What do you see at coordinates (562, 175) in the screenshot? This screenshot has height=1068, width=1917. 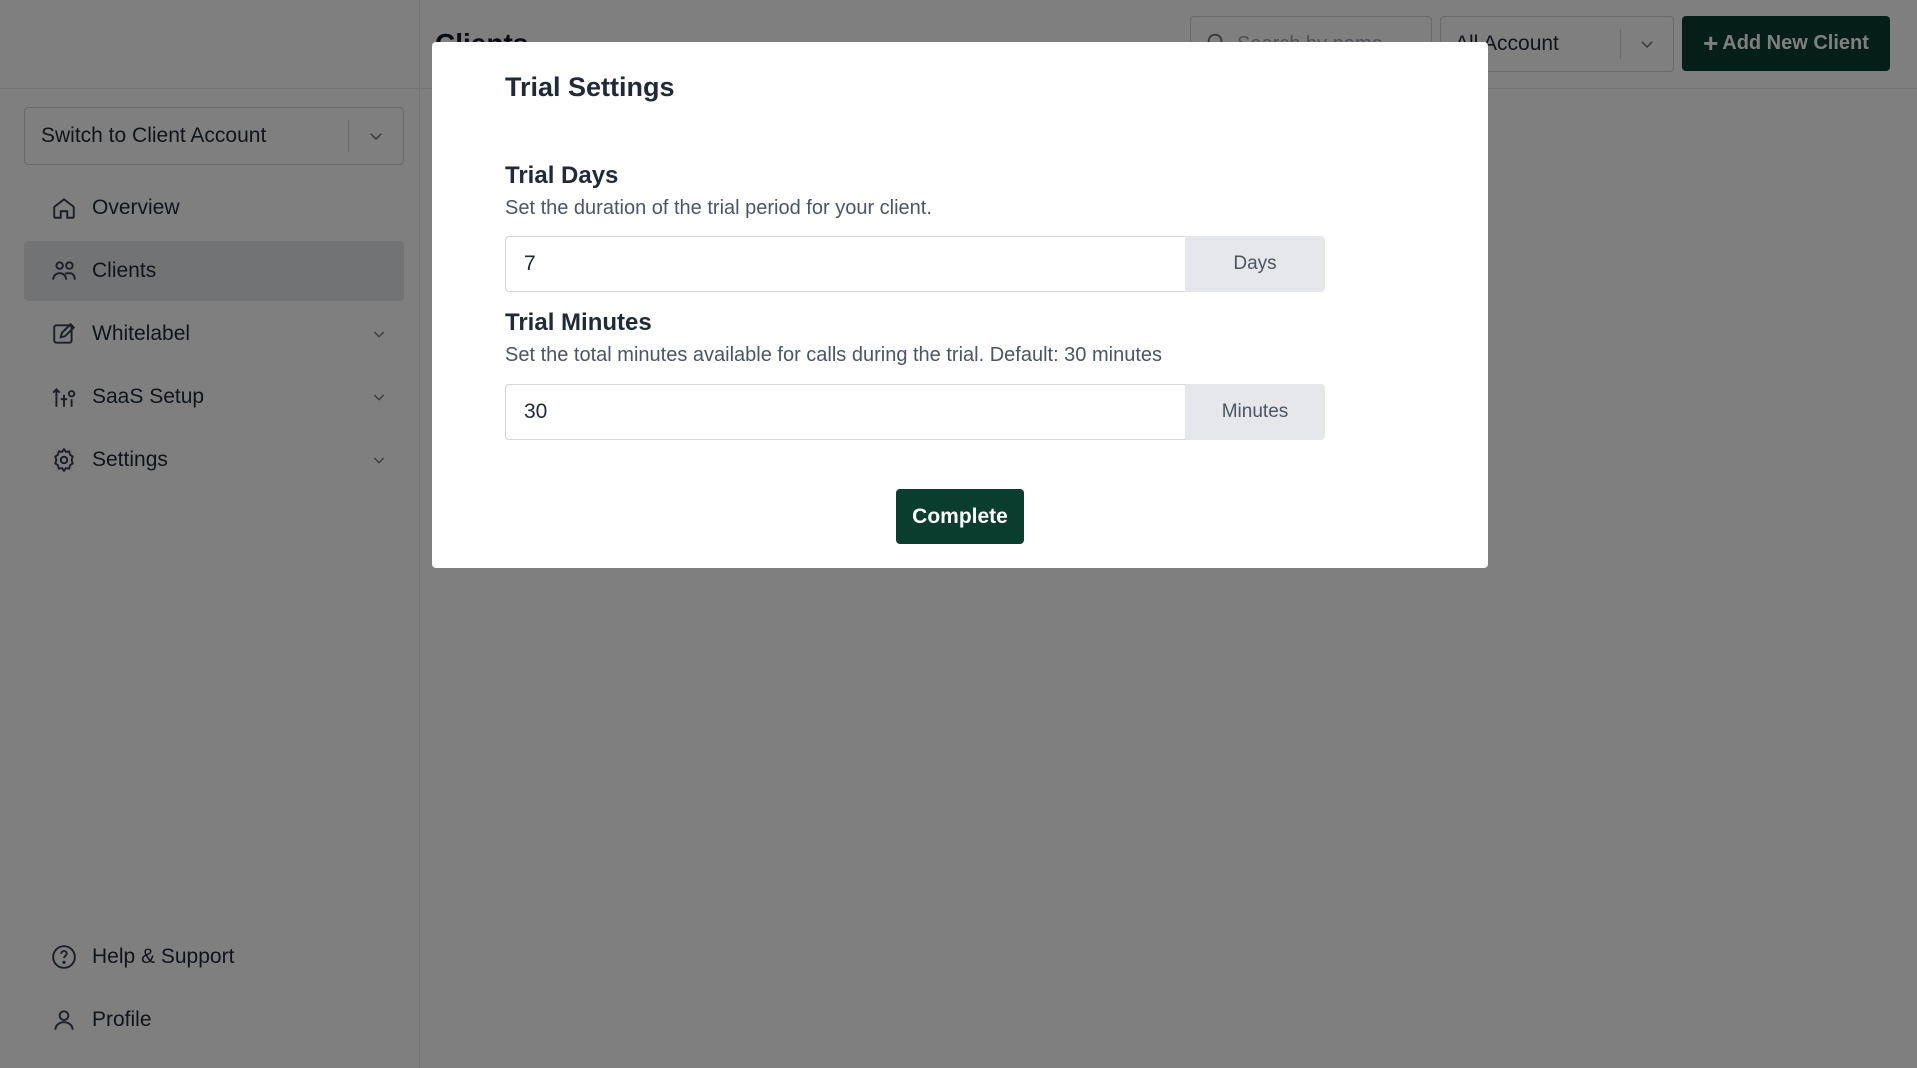 I see `trial-days-label: Trial Days` at bounding box center [562, 175].